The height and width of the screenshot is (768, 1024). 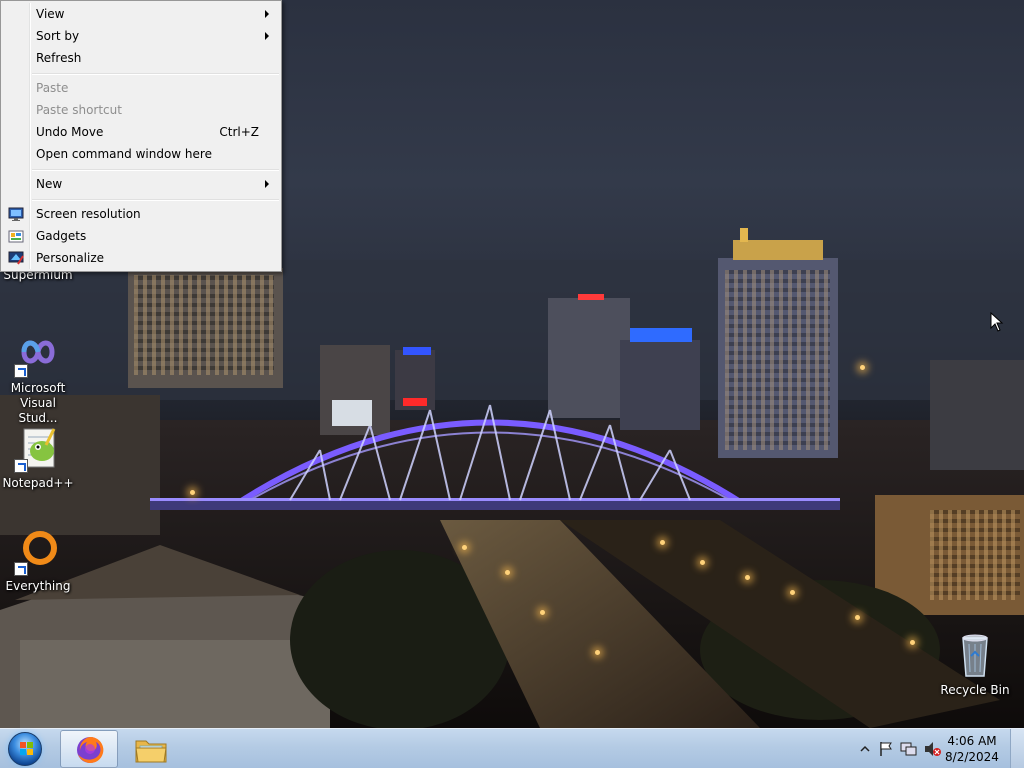 What do you see at coordinates (79, 110) in the screenshot?
I see `menu-item-label: Paste shortcut` at bounding box center [79, 110].